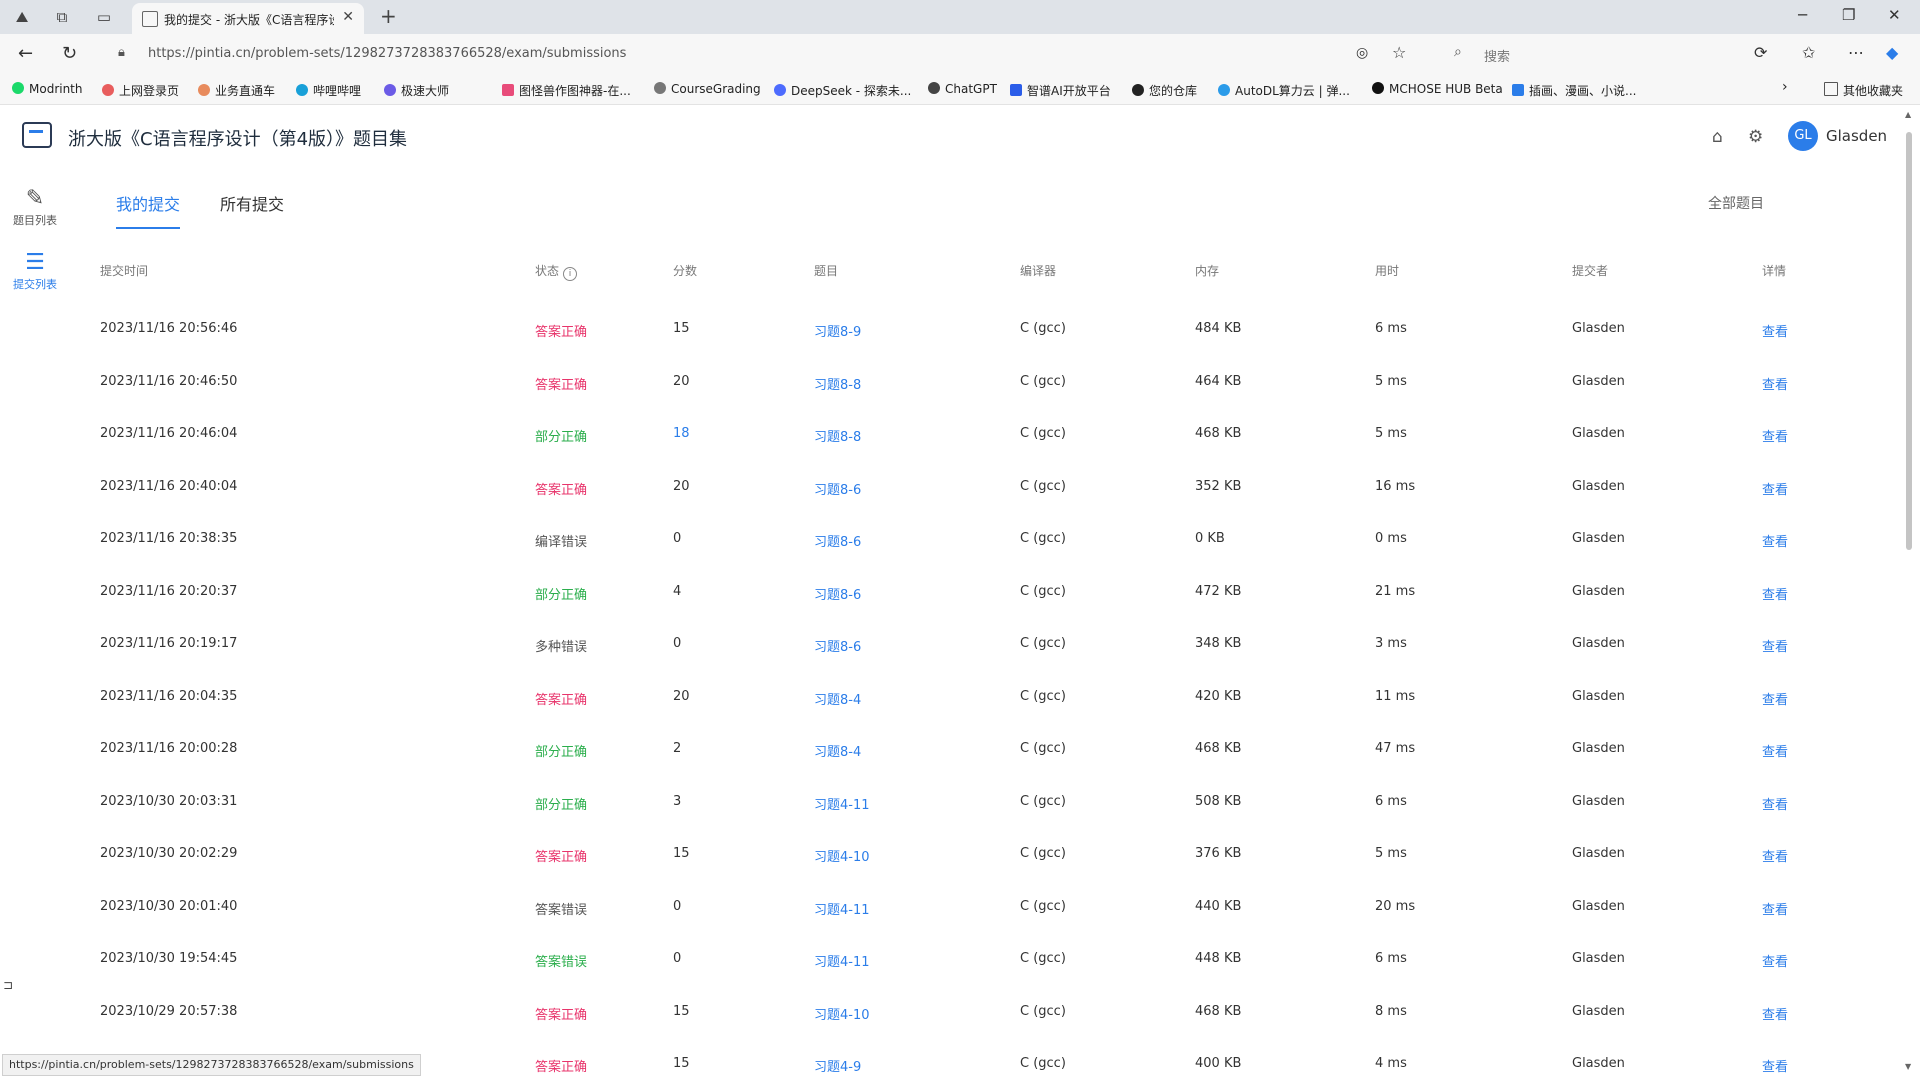  What do you see at coordinates (1910, 594) in the screenshot?
I see `page-scrollbar: ▲ ▼` at bounding box center [1910, 594].